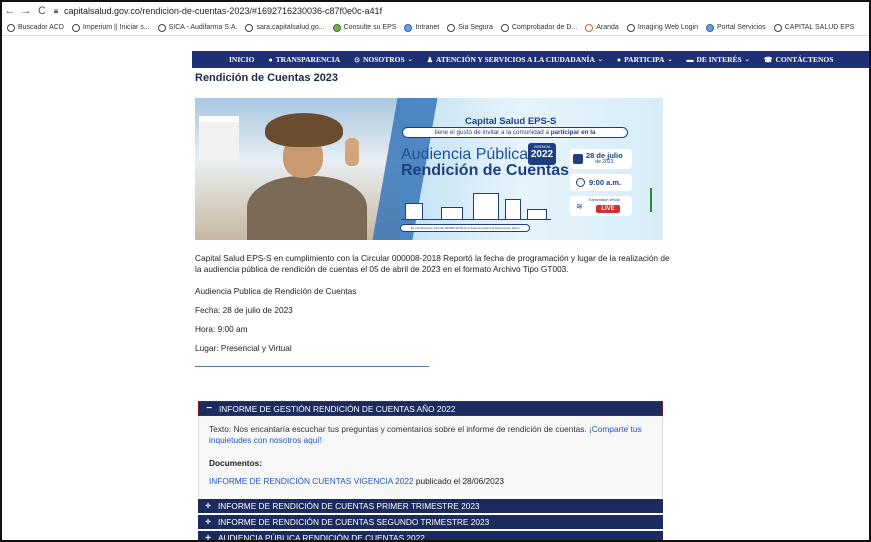  What do you see at coordinates (336, 27) in the screenshot?
I see `plus-cross-icon` at bounding box center [336, 27].